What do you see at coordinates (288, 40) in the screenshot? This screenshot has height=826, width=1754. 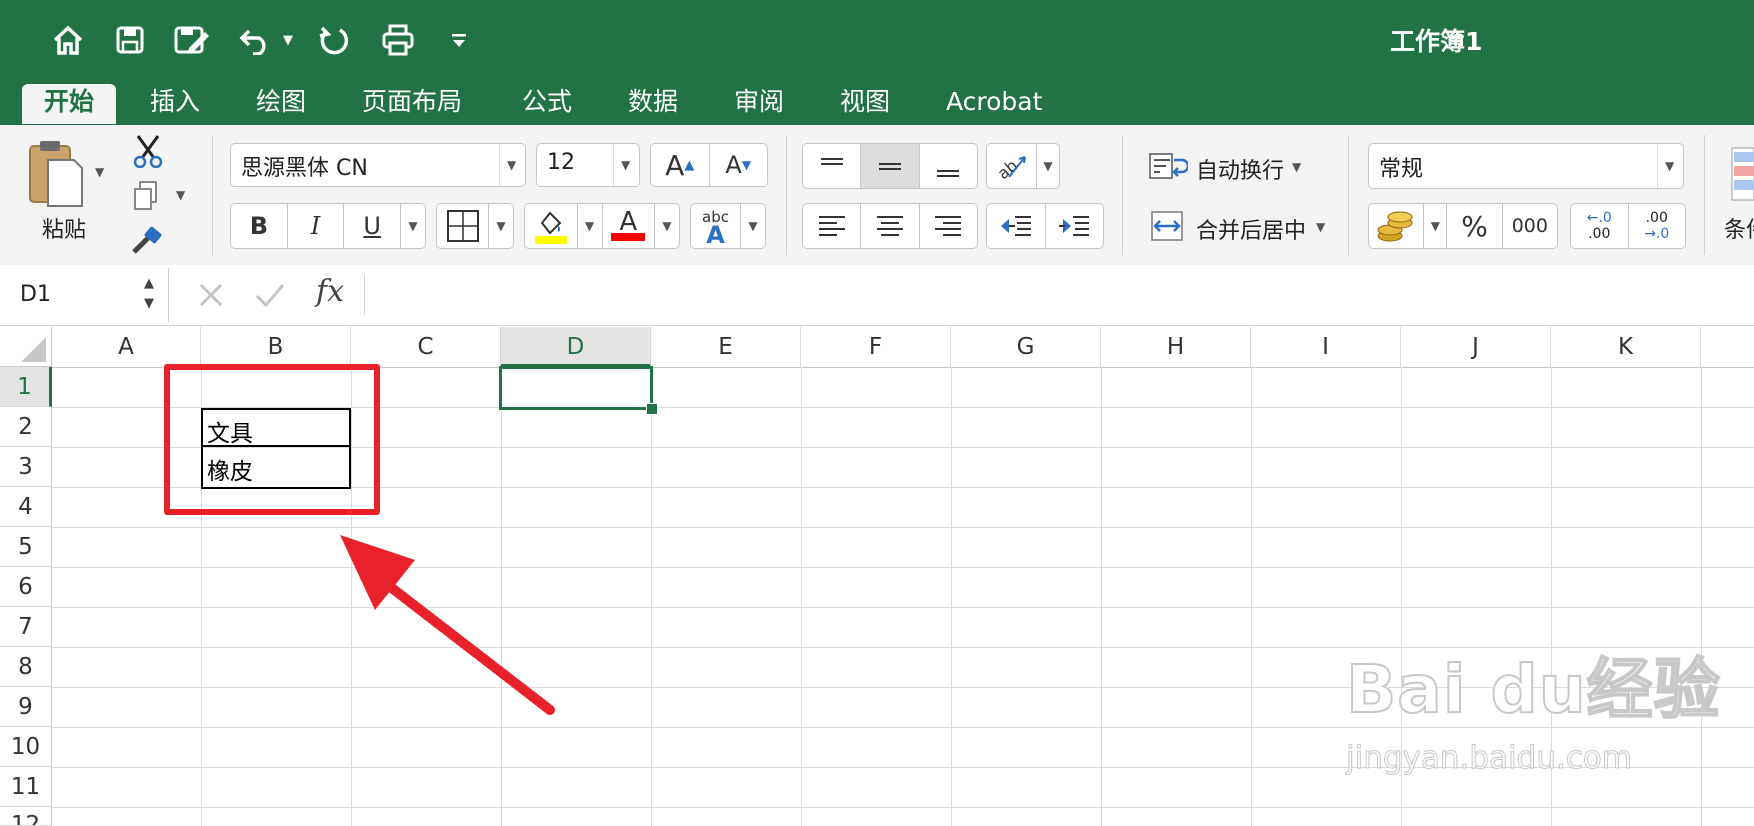 I see `undo-dropdown-icon: ▼` at bounding box center [288, 40].